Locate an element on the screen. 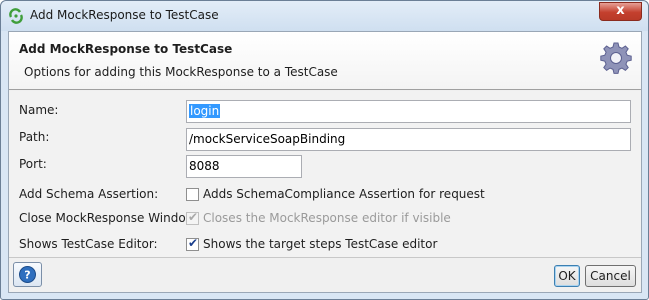 Image resolution: width=649 pixels, height=300 pixels. schema-assertion-label: Add Schema Assertion: is located at coordinates (89, 194).